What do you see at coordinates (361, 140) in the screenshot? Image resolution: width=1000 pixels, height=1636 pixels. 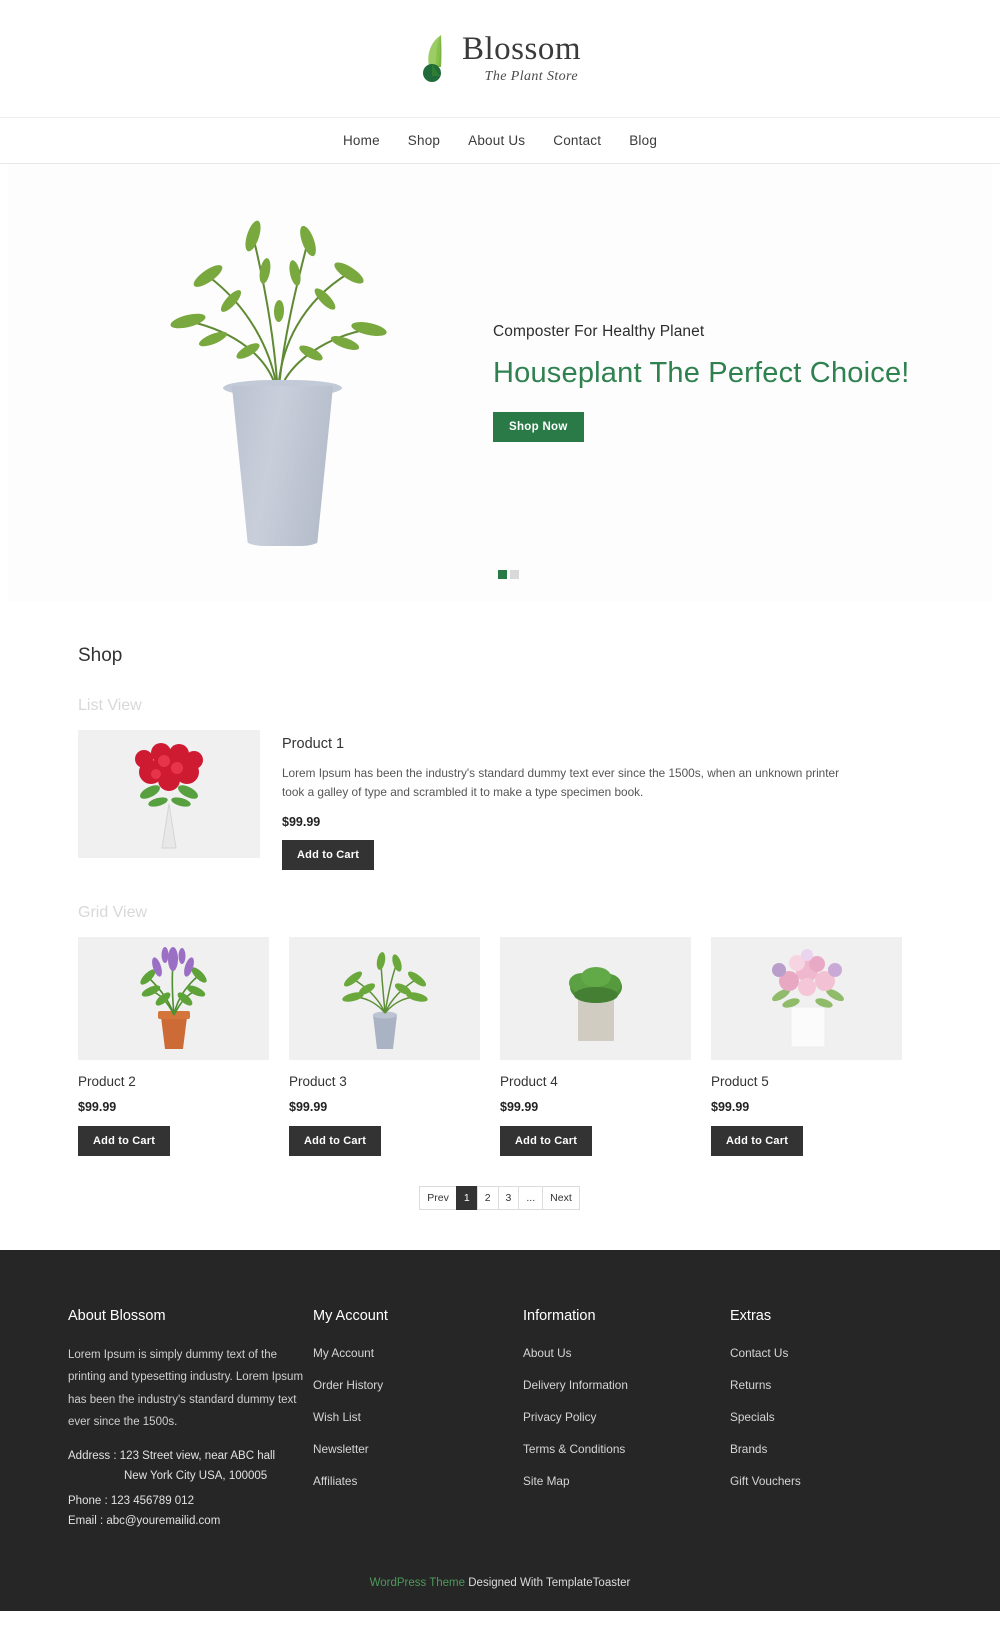 I see `nav-item-home: Home` at bounding box center [361, 140].